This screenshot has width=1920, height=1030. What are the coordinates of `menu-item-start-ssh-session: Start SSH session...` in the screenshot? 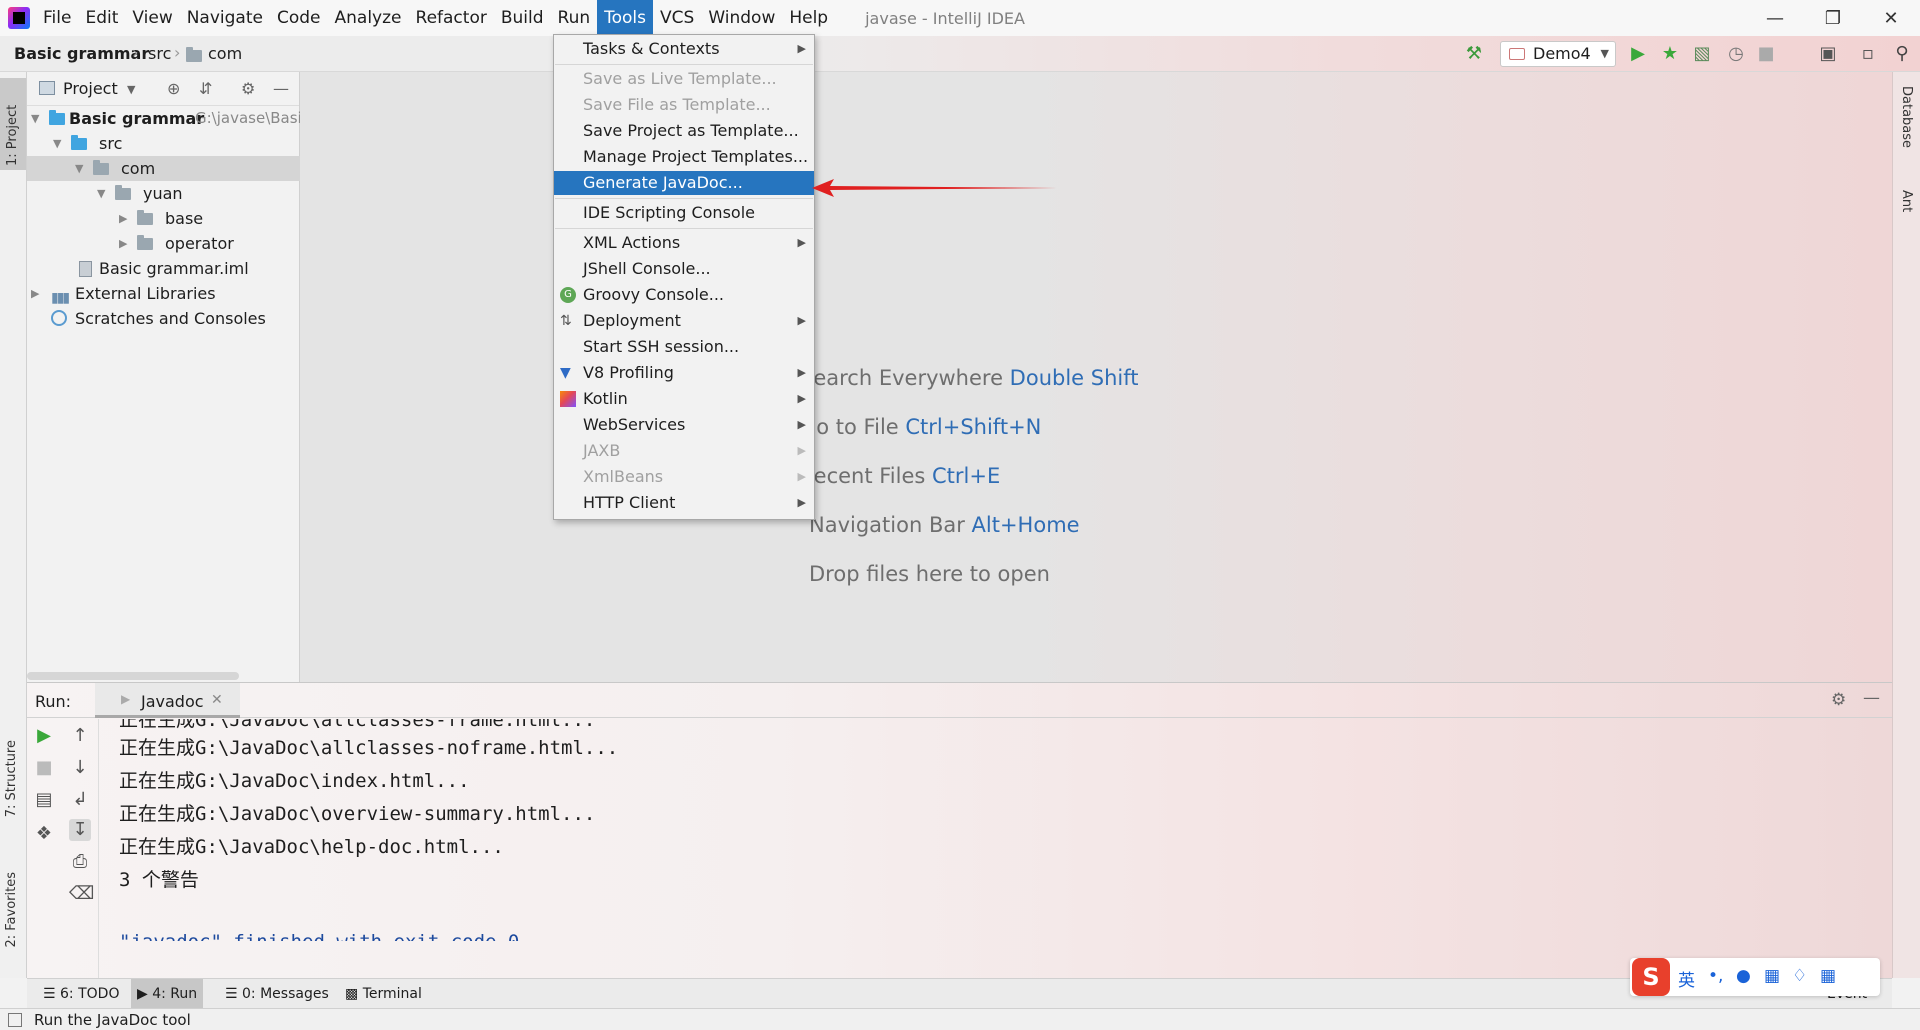 It's located at (684, 347).